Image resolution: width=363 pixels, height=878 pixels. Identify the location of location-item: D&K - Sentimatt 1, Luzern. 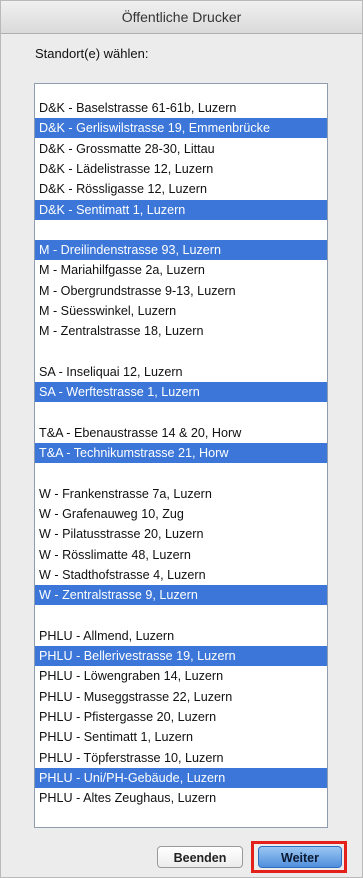
(181, 209).